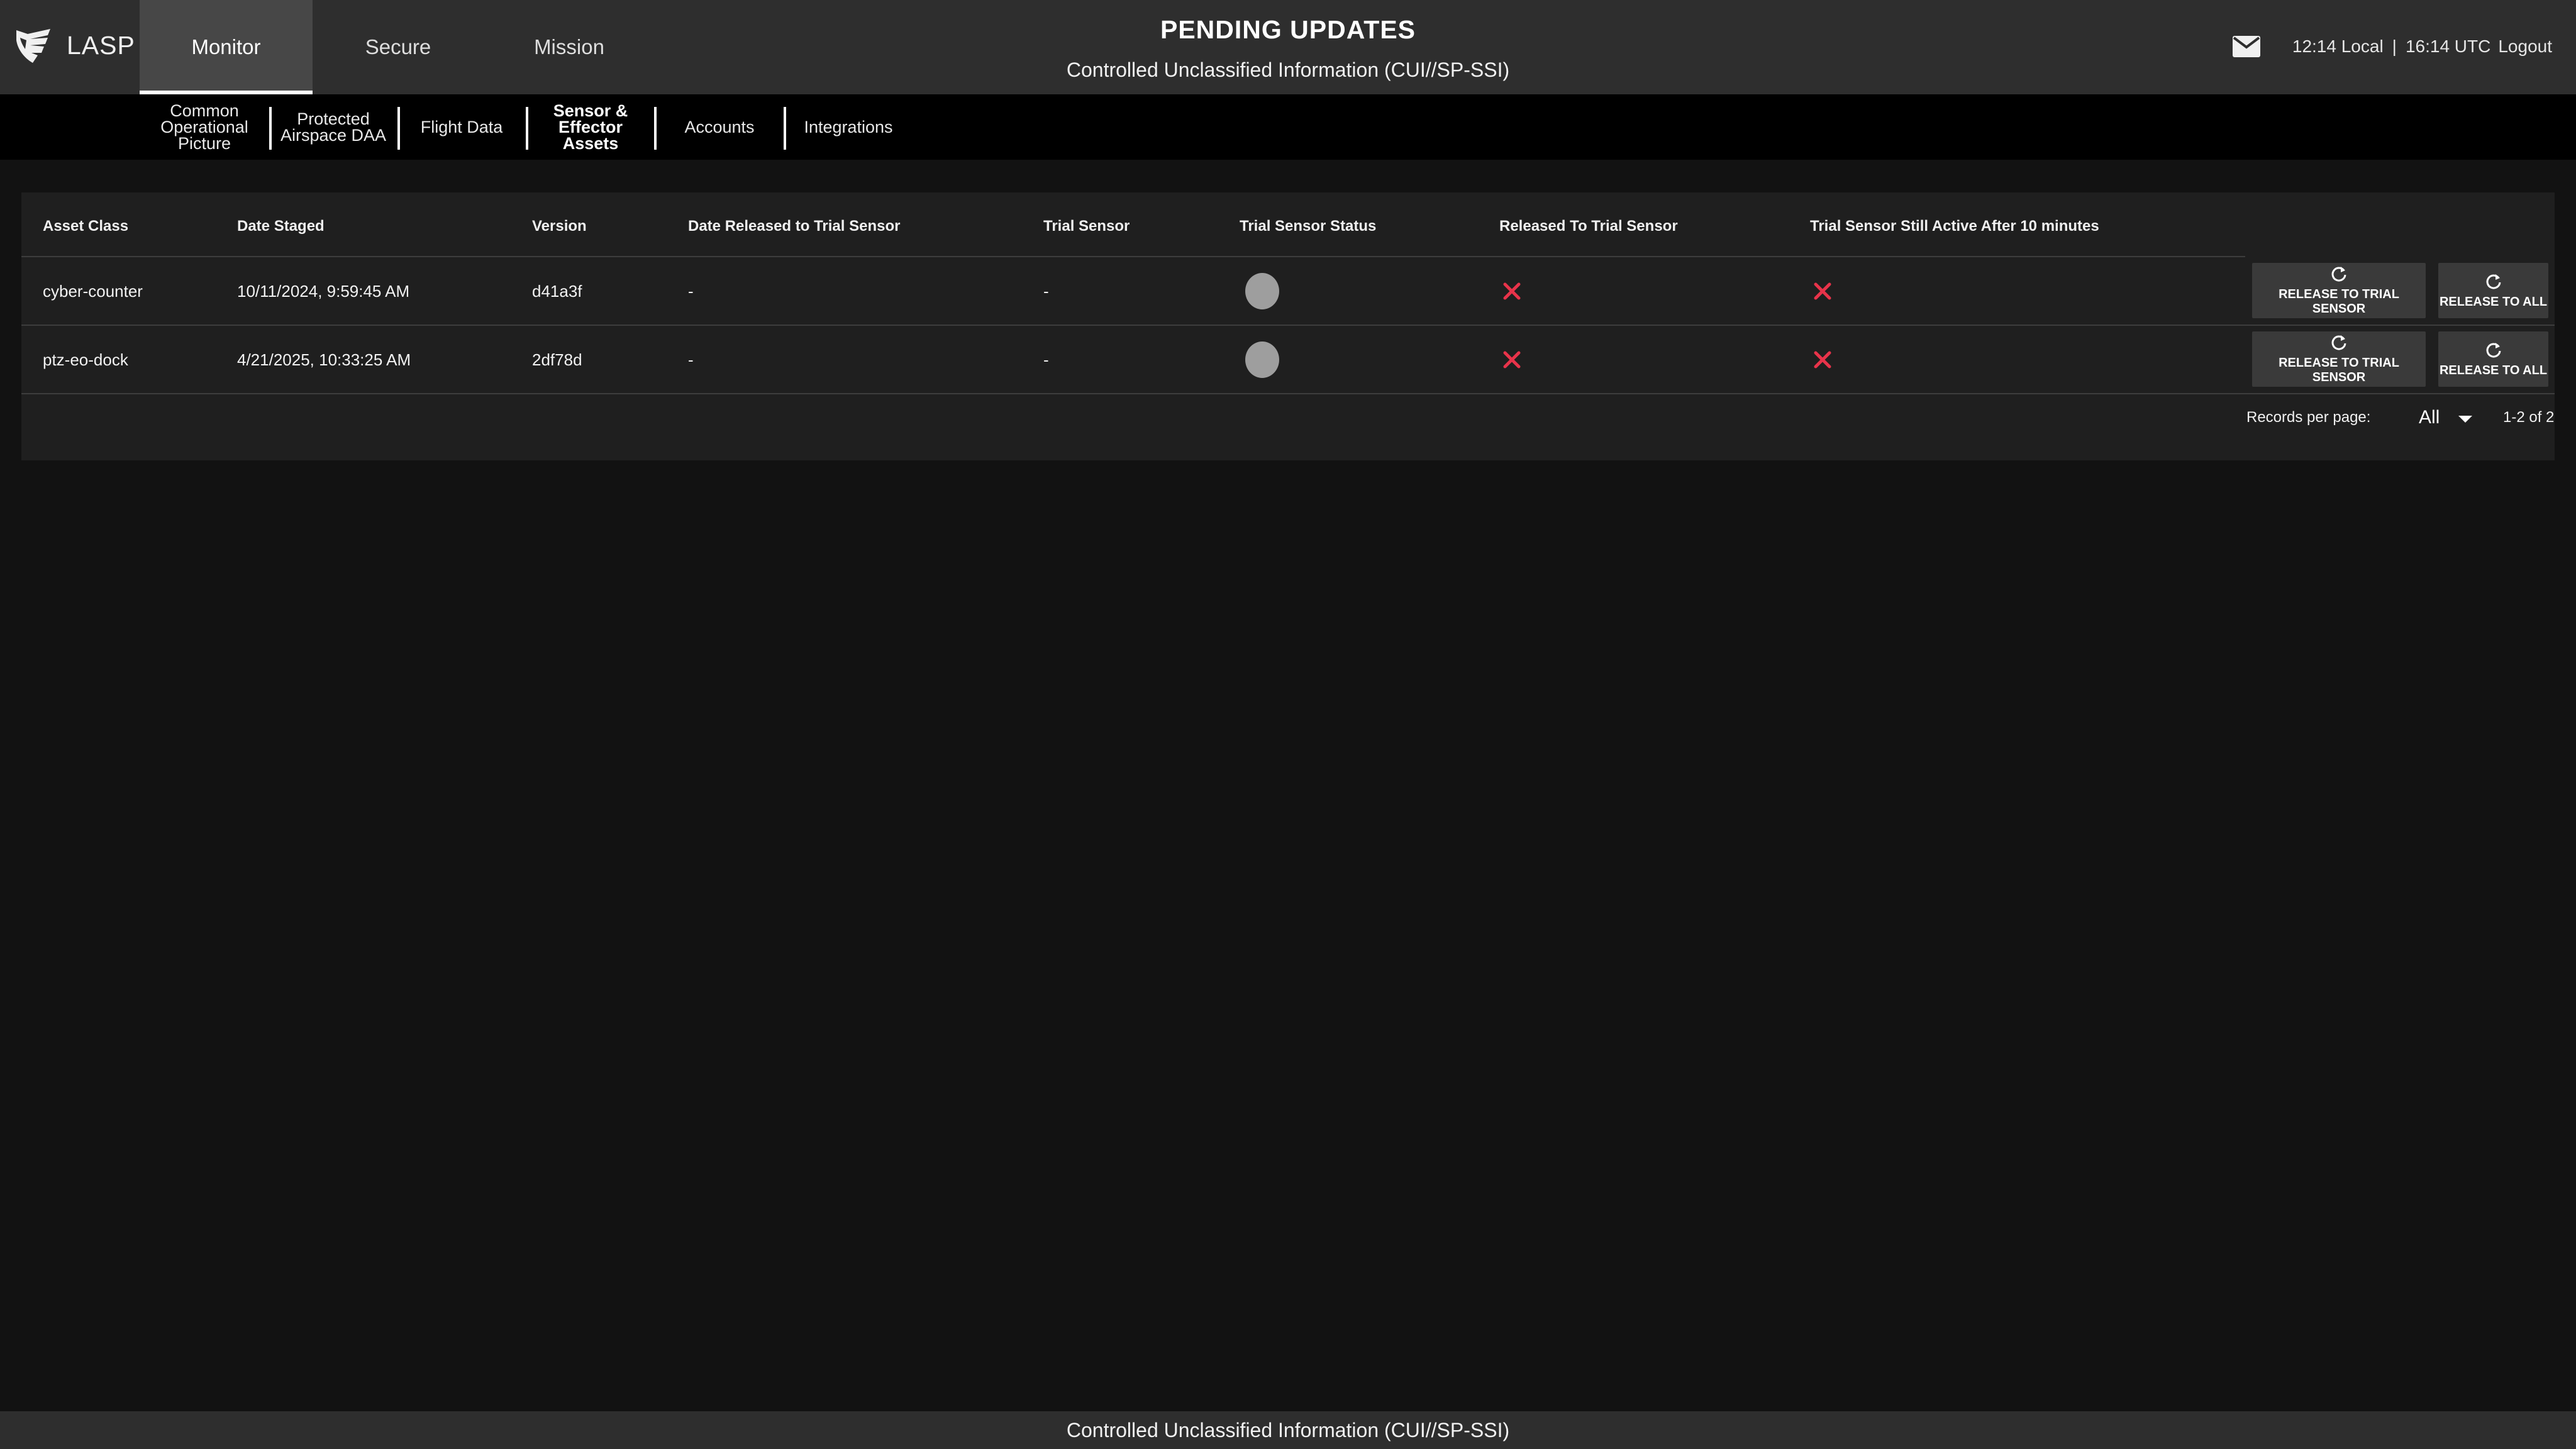  I want to click on column-header-date-staged: Date Staged, so click(281, 226).